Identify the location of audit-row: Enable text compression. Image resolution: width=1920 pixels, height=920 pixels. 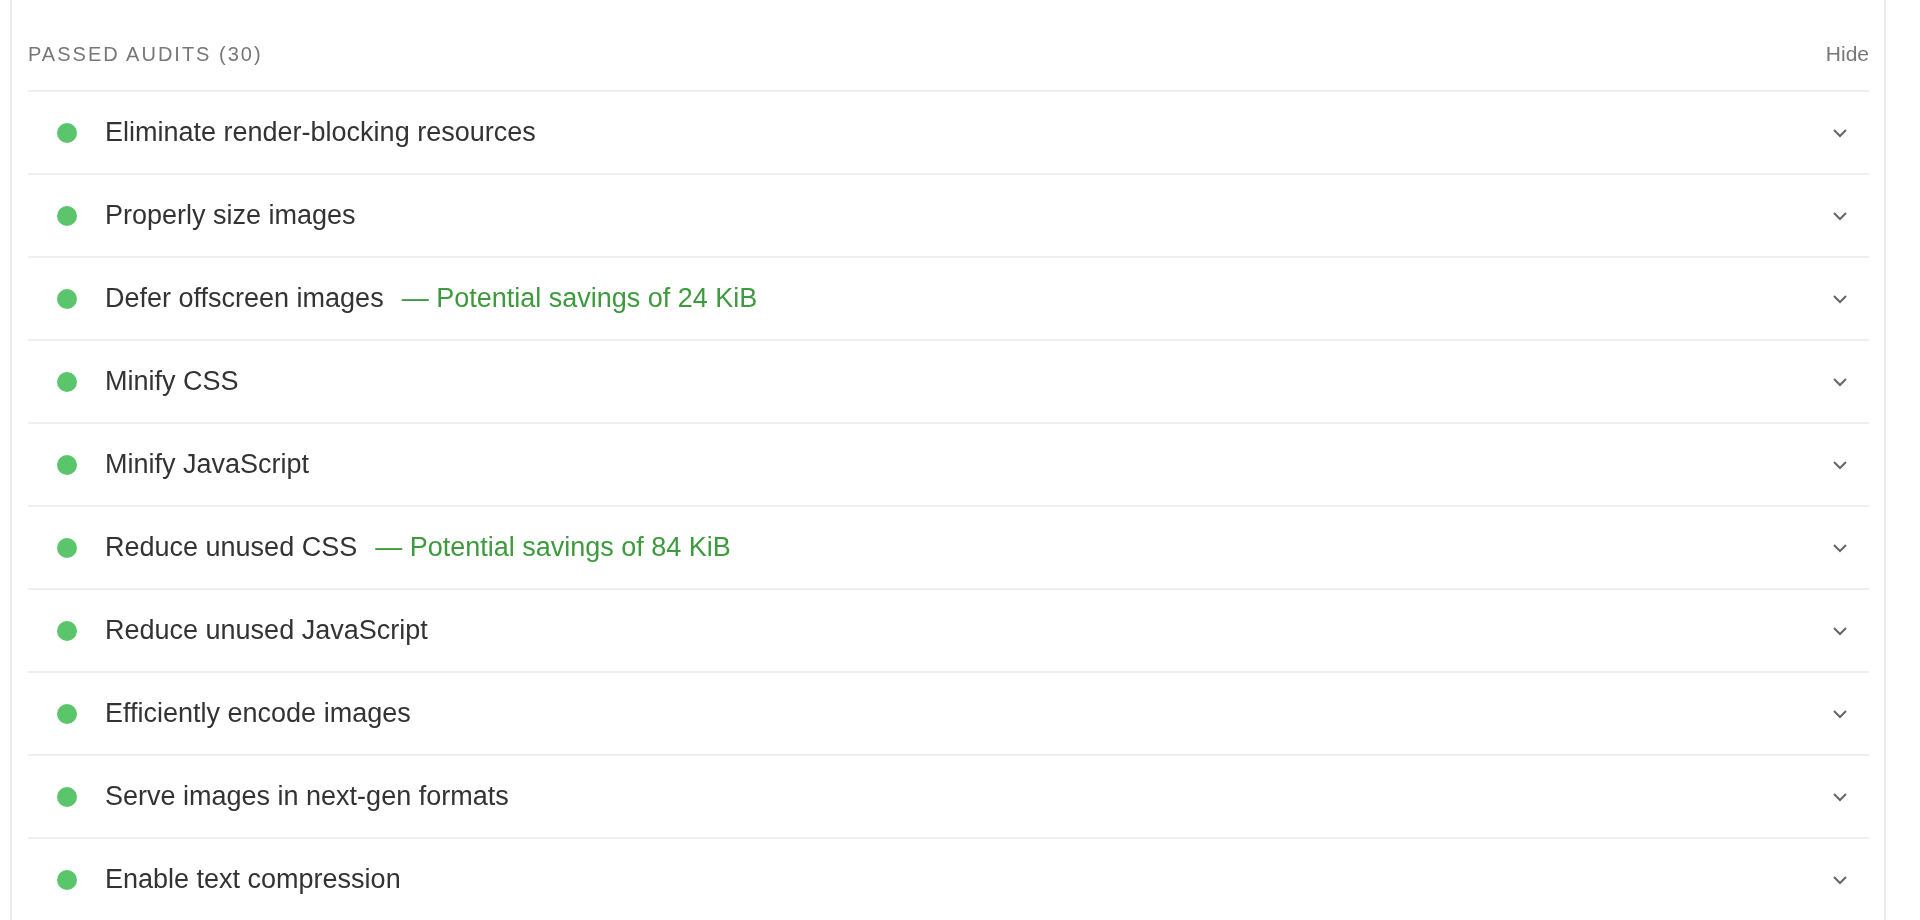
(948, 879).